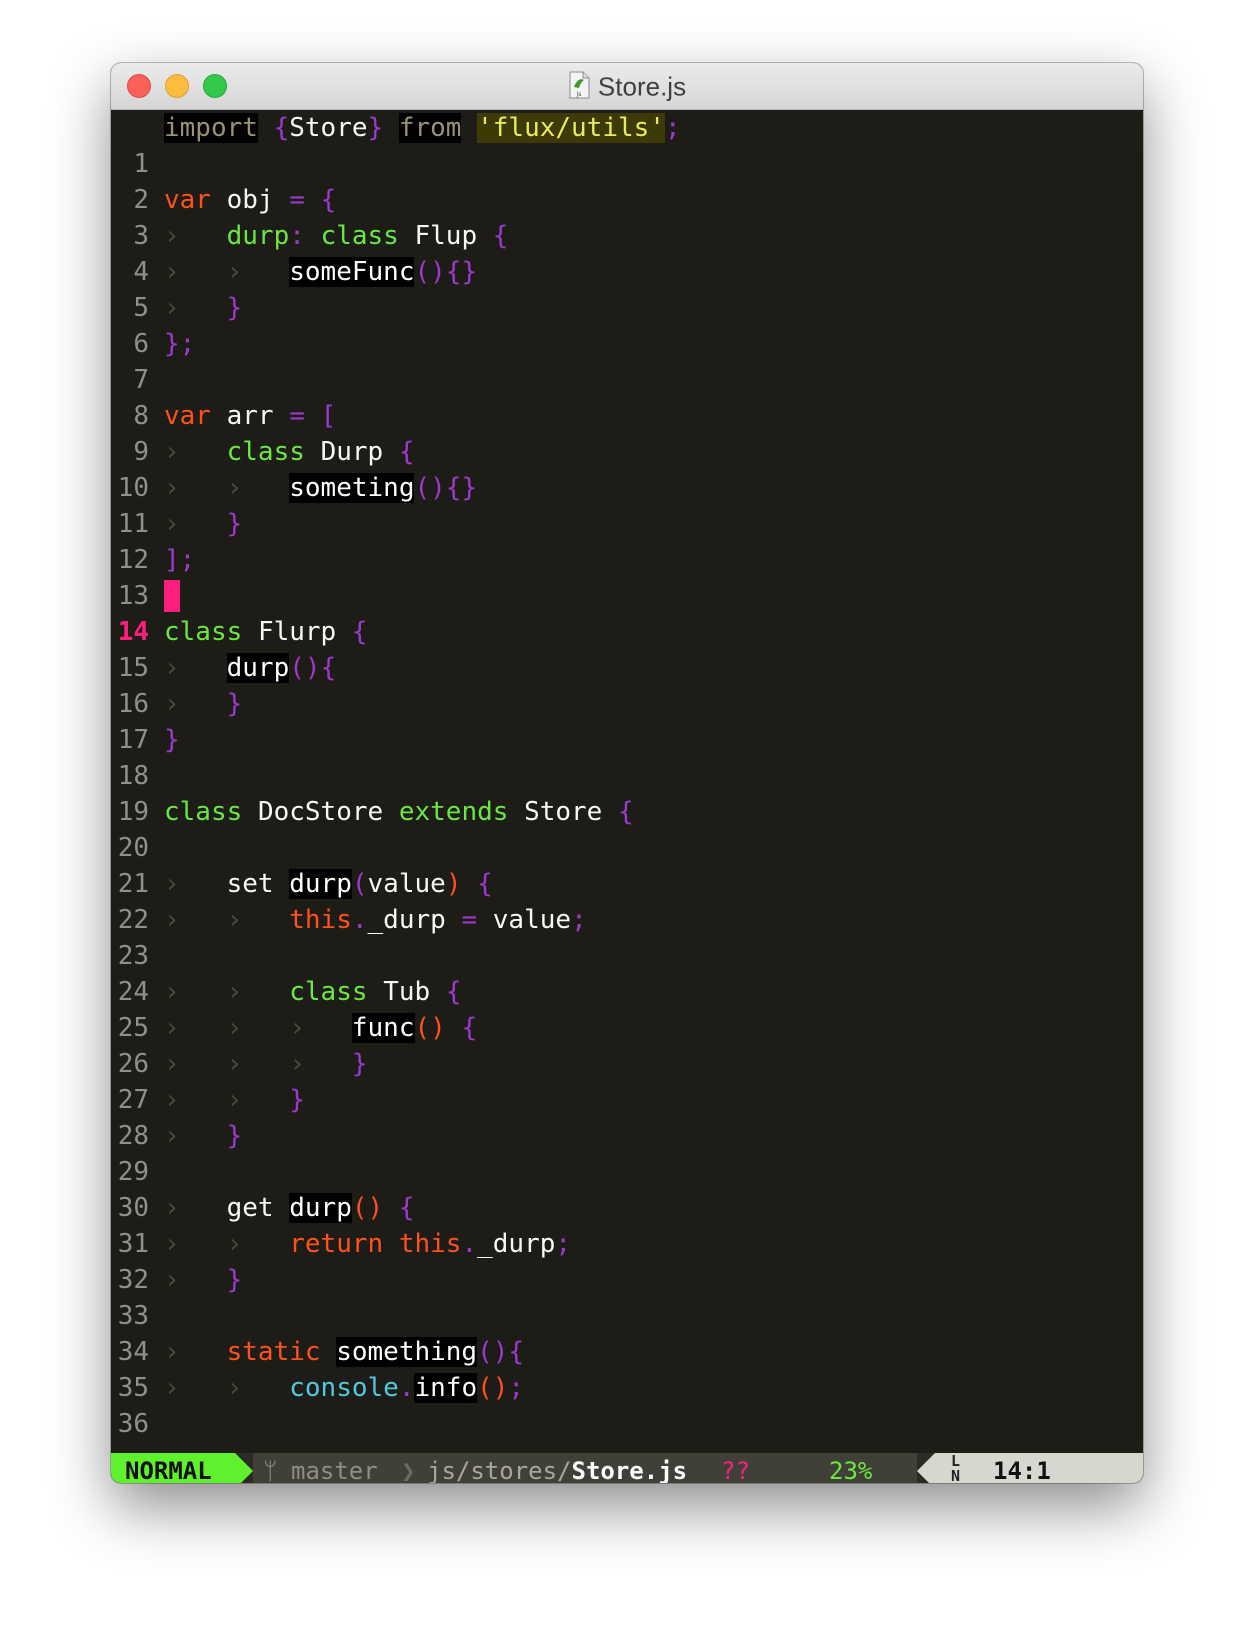 Image resolution: width=1254 pixels, height=1642 pixels. Describe the element at coordinates (627, 468) in the screenshot. I see `code-line: 10 › class Durp {` at that location.